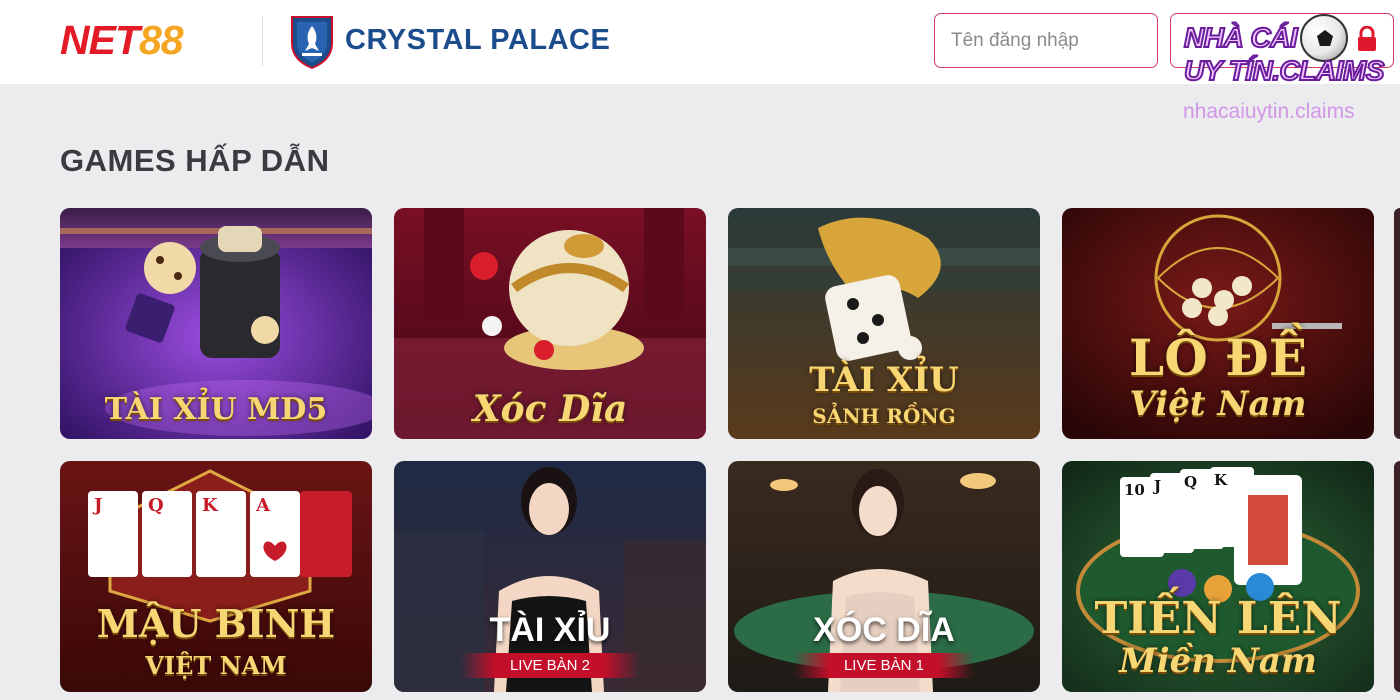 The image size is (1400, 700). What do you see at coordinates (161, 40) in the screenshot?
I see `logo-text-88: 88` at bounding box center [161, 40].